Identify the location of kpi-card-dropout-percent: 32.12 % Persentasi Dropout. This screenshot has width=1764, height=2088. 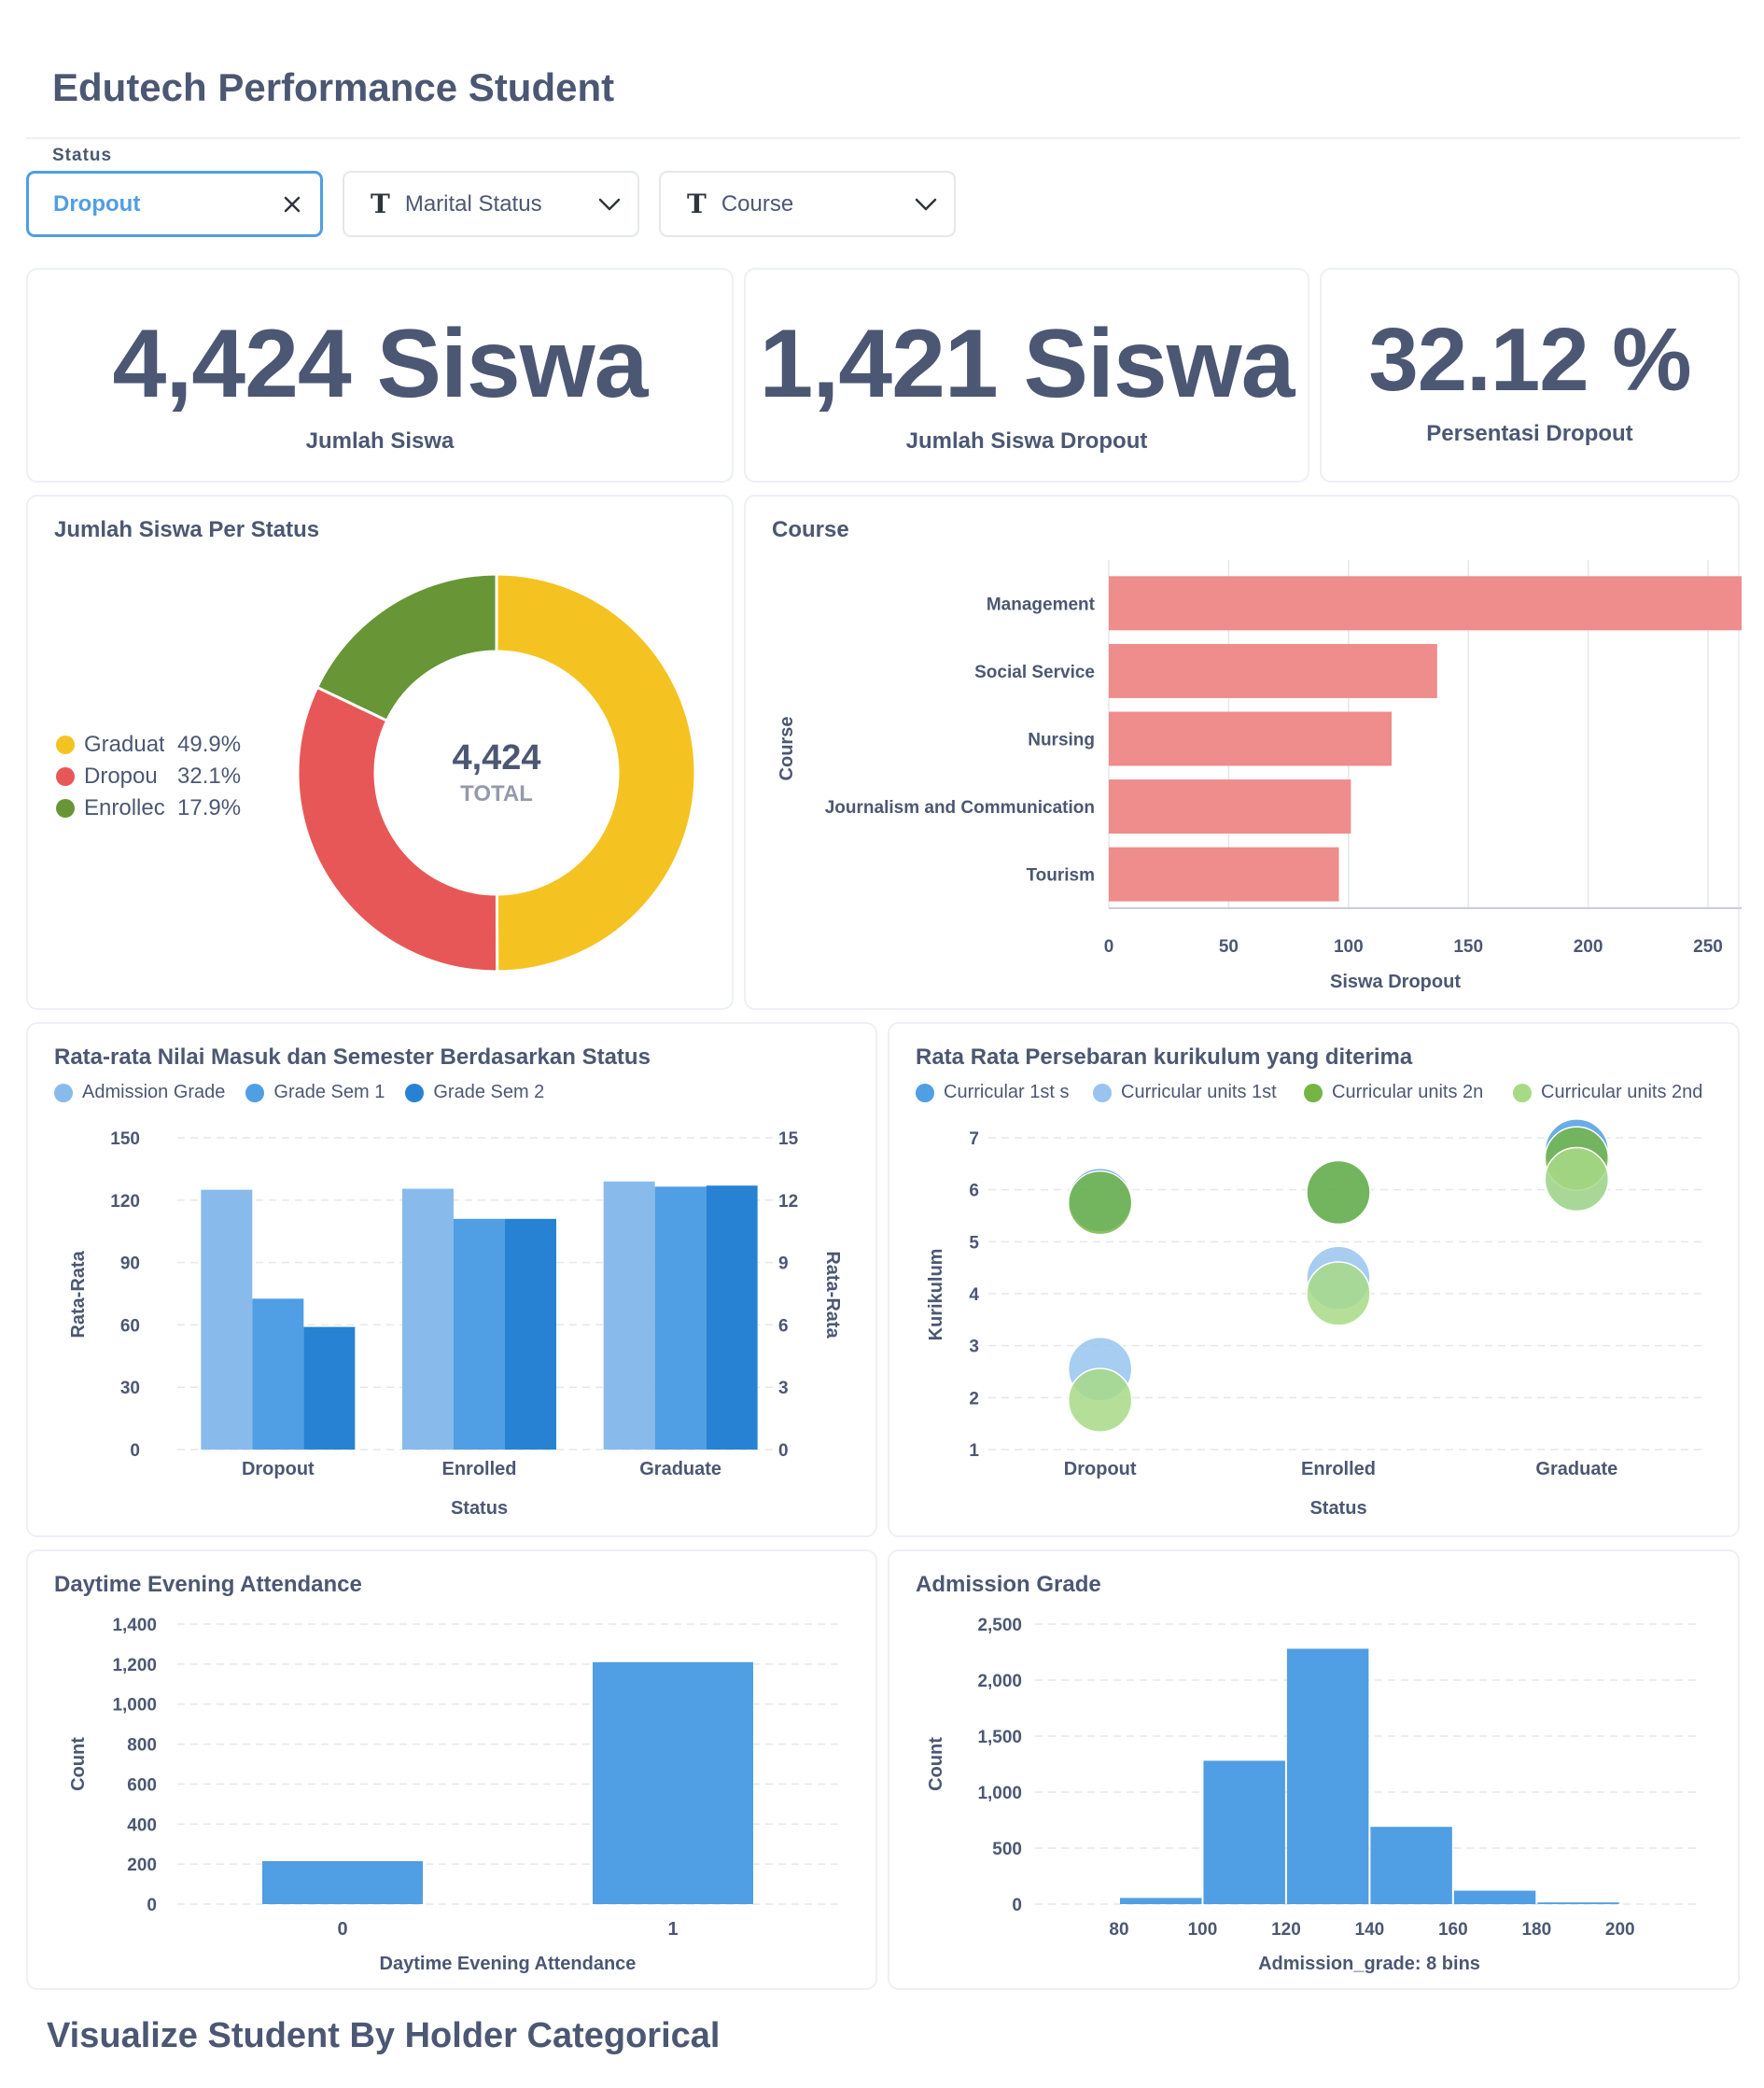
(1530, 375).